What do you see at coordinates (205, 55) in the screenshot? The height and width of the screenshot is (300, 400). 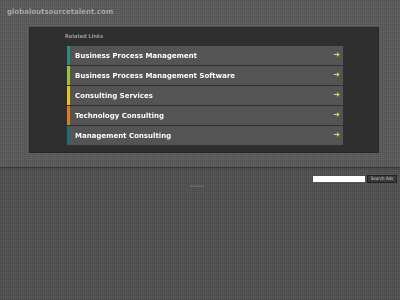 I see `related-link: Business Process Management ➜` at bounding box center [205, 55].